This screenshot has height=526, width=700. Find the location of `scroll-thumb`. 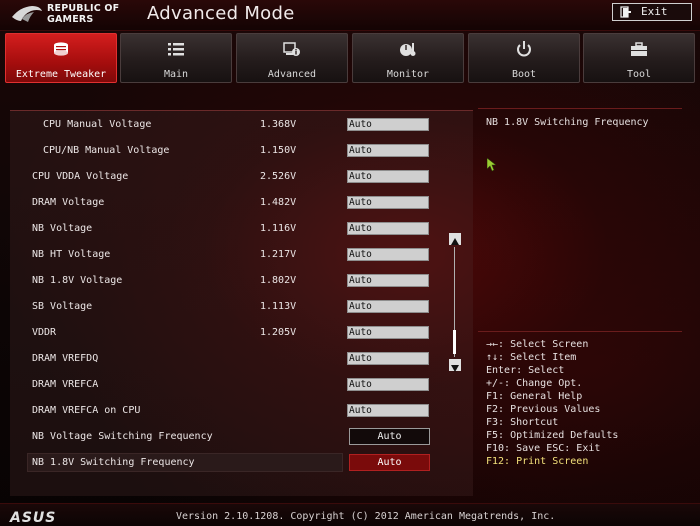

scroll-thumb is located at coordinates (454, 342).